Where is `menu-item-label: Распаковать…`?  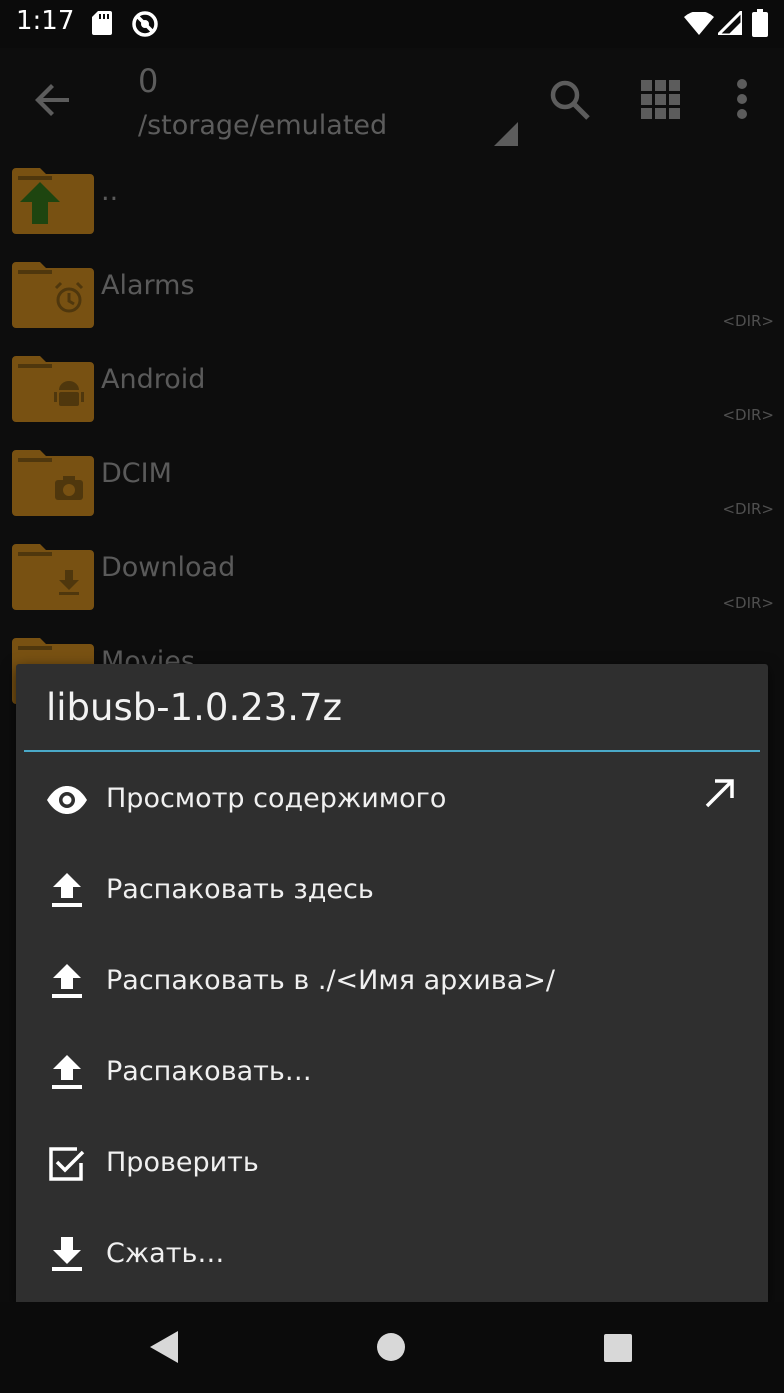
menu-item-label: Распаковать… is located at coordinates (209, 1071).